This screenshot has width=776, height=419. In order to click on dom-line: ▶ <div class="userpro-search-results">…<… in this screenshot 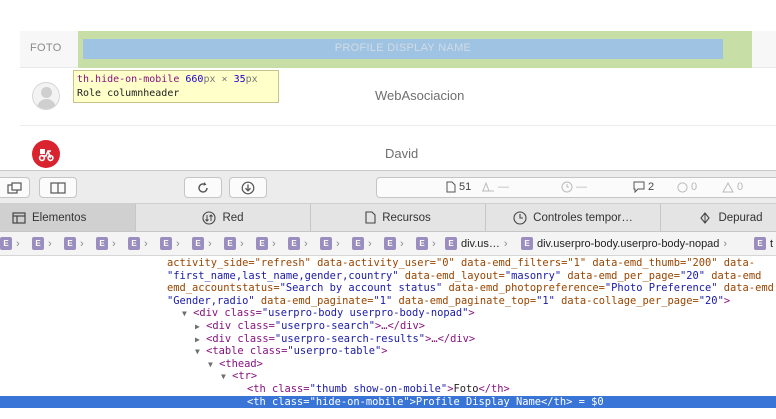, I will do `click(485, 339)`.